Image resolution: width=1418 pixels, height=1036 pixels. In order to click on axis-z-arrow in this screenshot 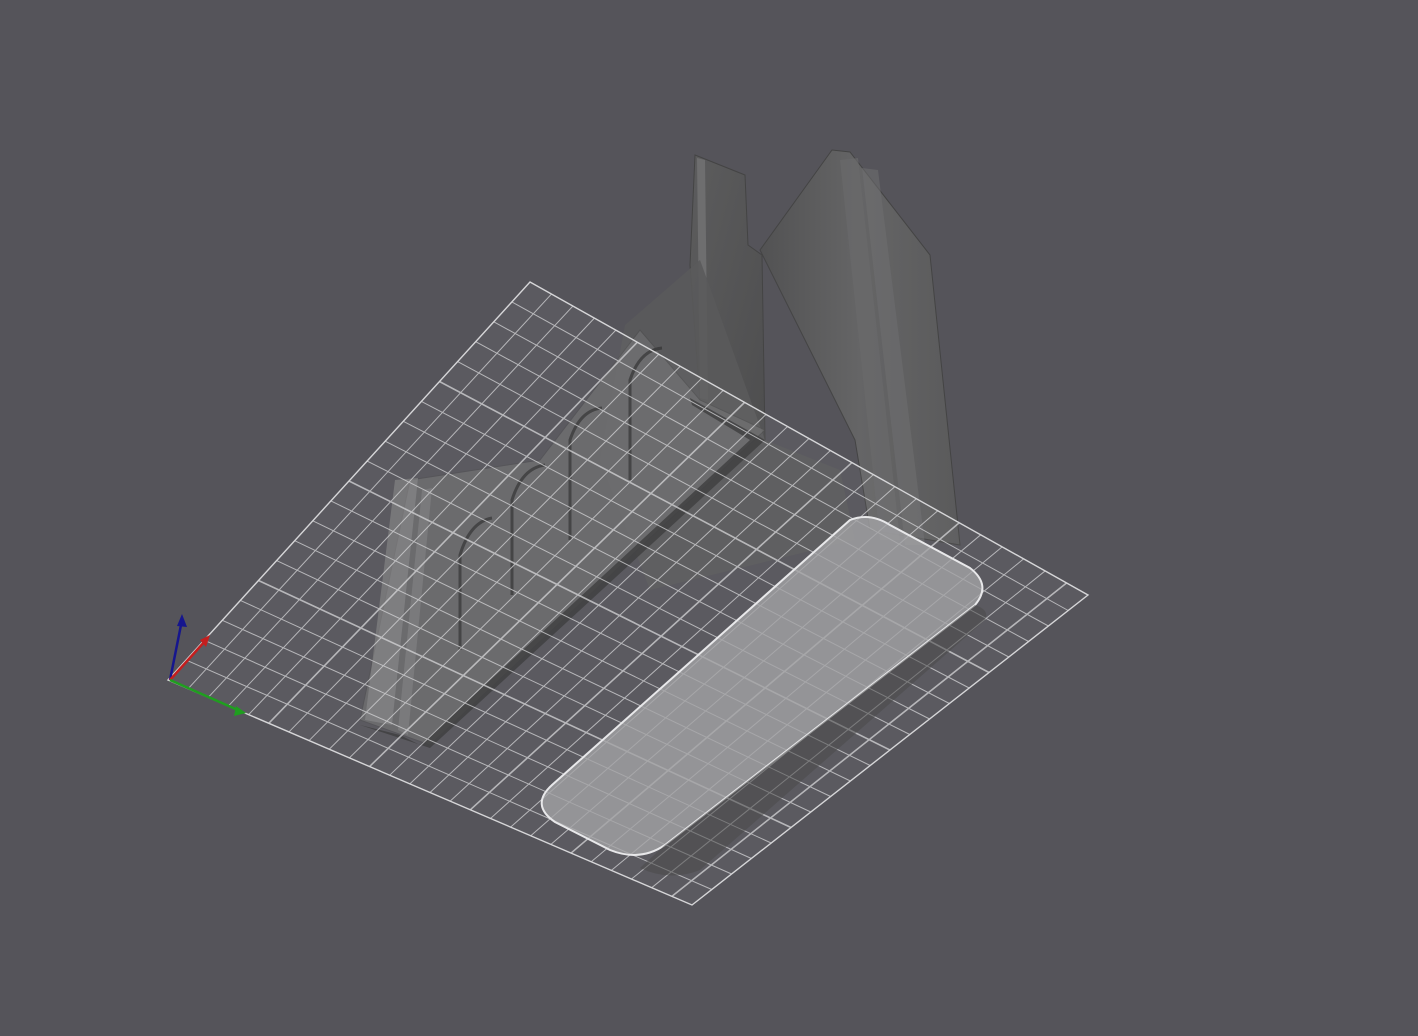, I will do `click(182, 620)`.